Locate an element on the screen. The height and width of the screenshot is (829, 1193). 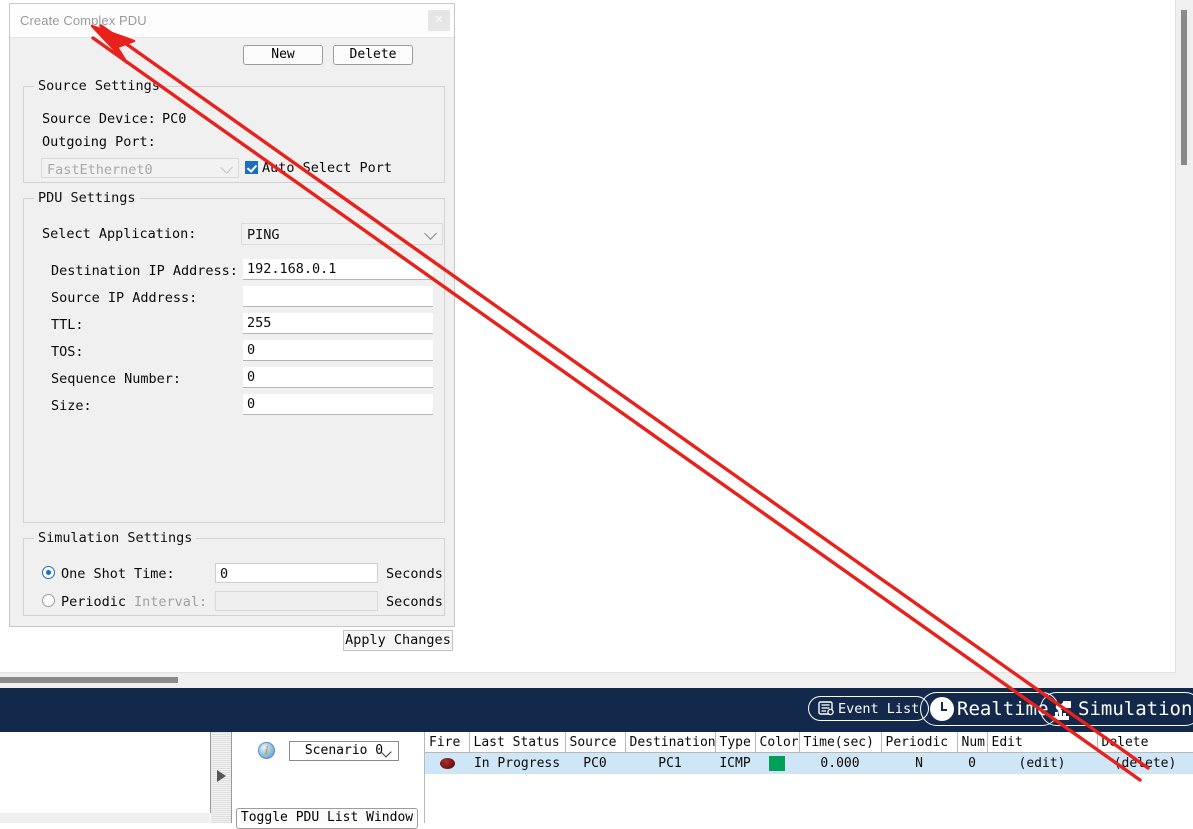
source-device-value: PC0 is located at coordinates (174, 119).